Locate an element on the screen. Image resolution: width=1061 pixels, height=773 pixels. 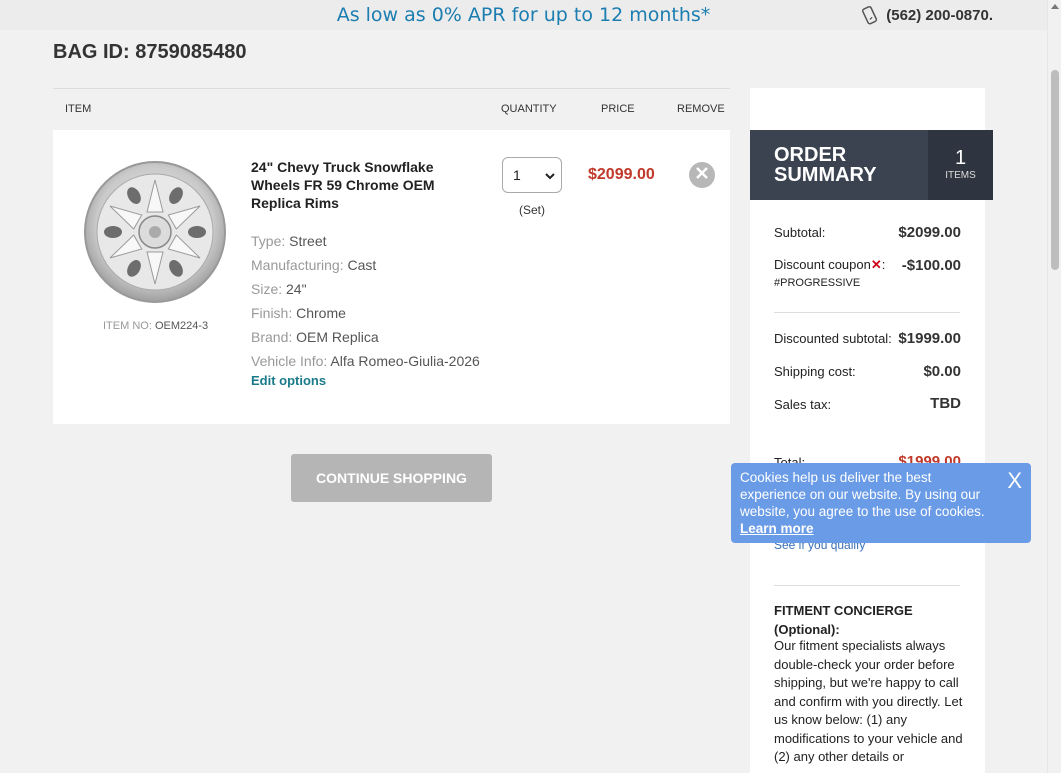
order-summary-header: ORDER SUMMARY 1 ITEMS is located at coordinates (871, 165).